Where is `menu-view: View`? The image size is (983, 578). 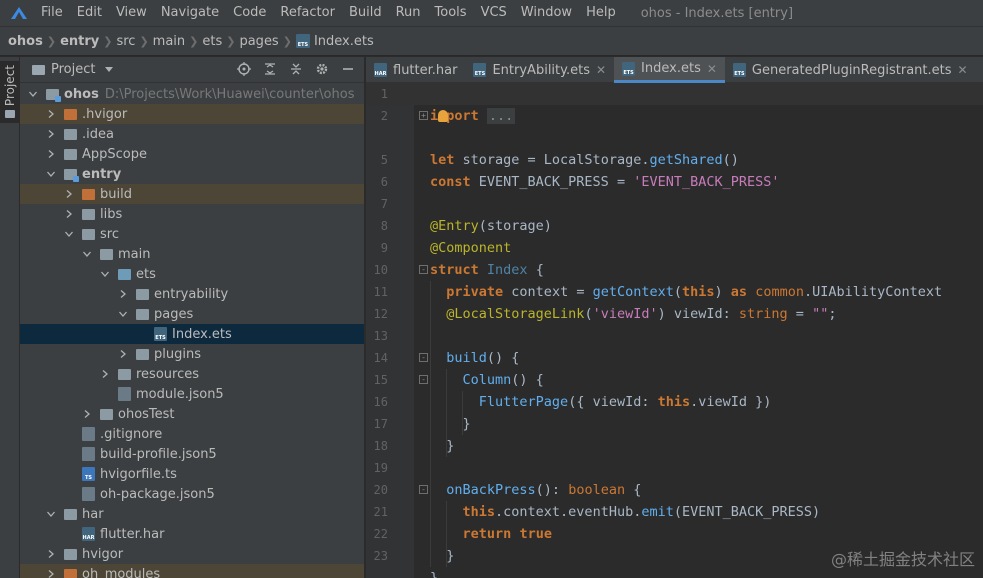 menu-view: View is located at coordinates (131, 13).